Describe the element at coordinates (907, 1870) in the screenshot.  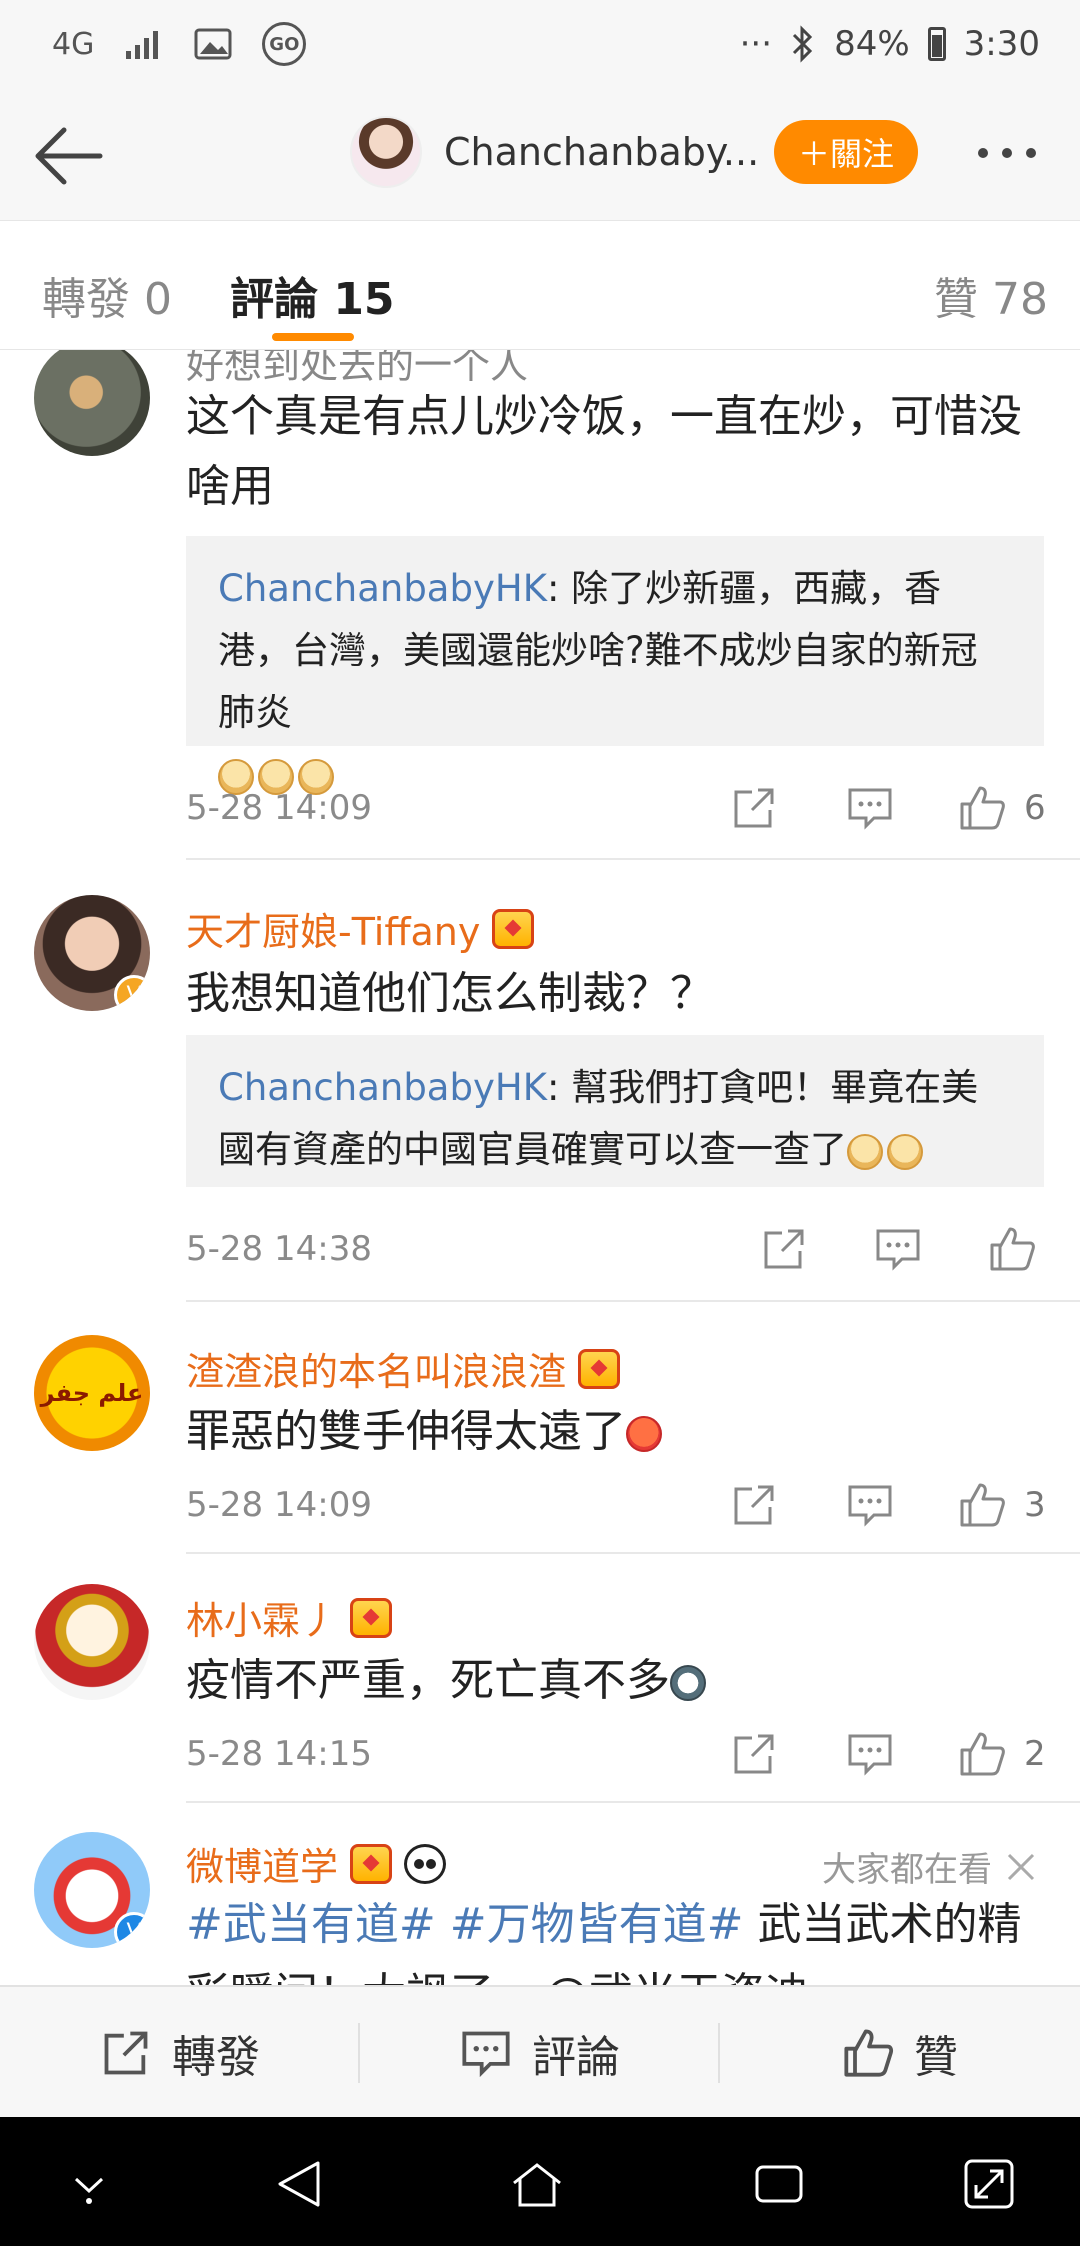
I see `watching-text: 大家都在看` at that location.